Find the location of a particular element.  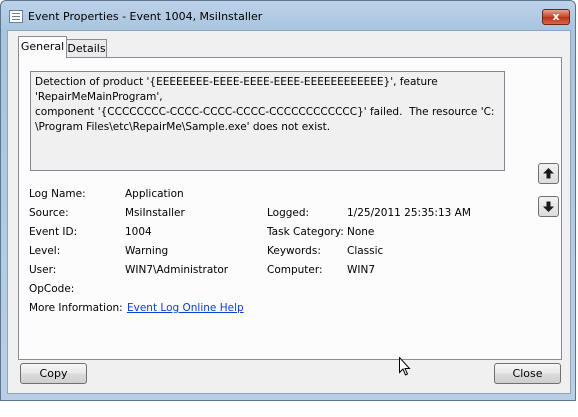

window-close-button: x is located at coordinates (556, 17).